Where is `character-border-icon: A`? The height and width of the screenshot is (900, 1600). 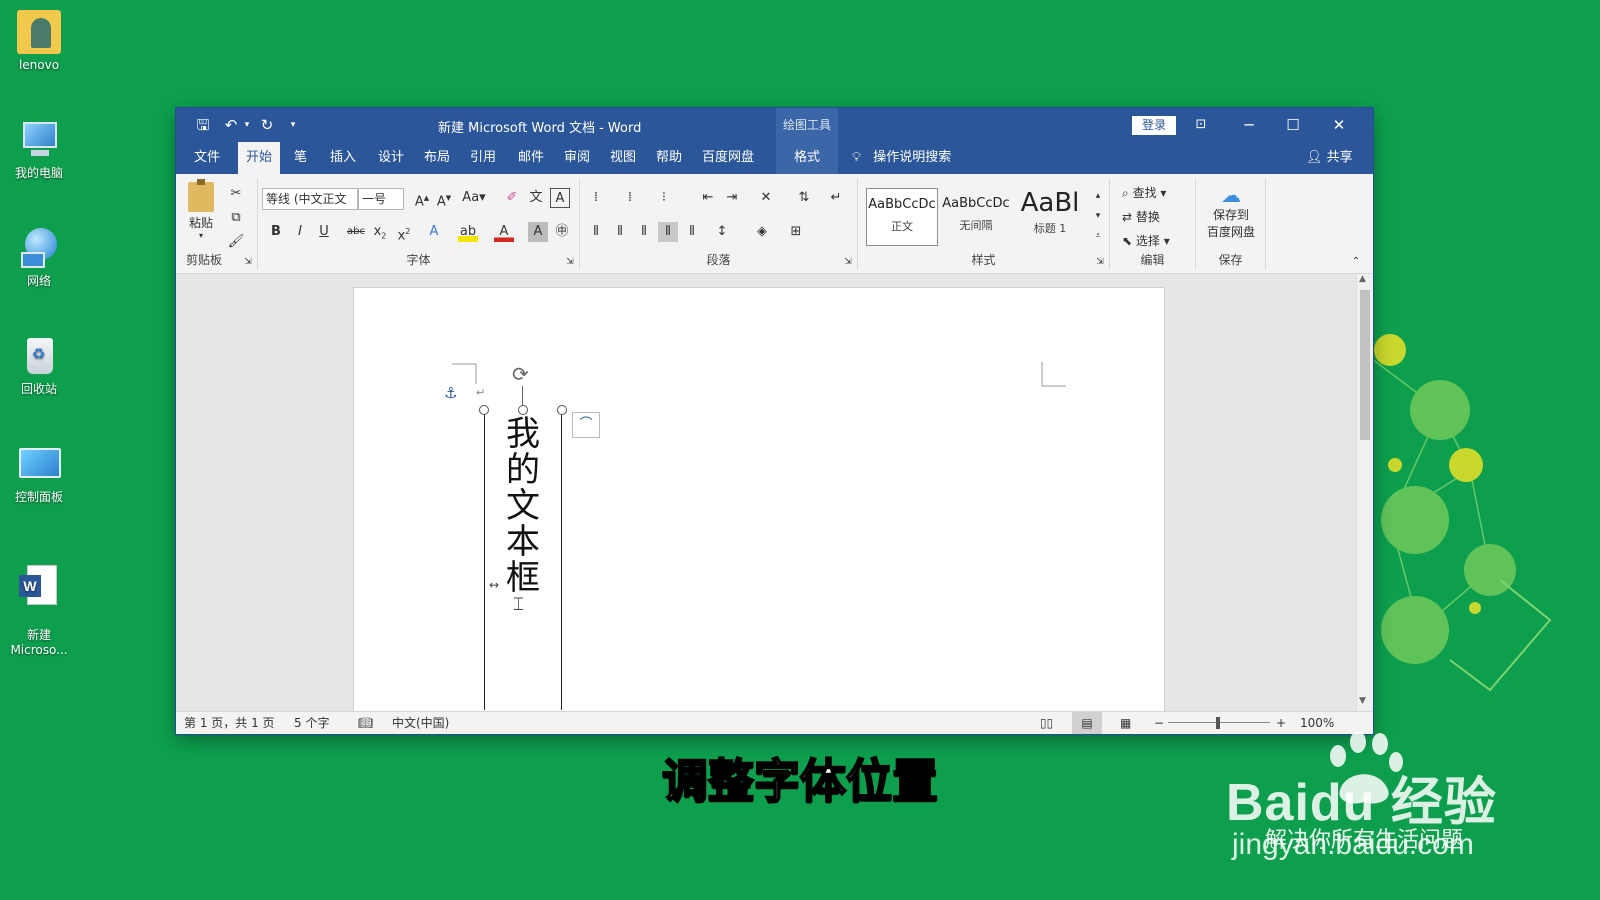 character-border-icon: A is located at coordinates (560, 198).